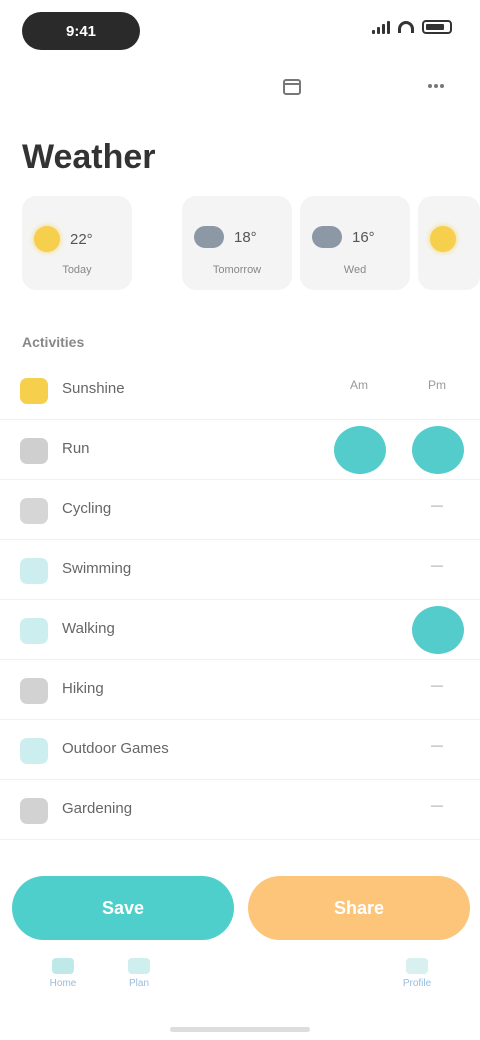 Image resolution: width=480 pixels, height=1040 pixels. Describe the element at coordinates (360, 450) in the screenshot. I see `am-selected-marker` at that location.